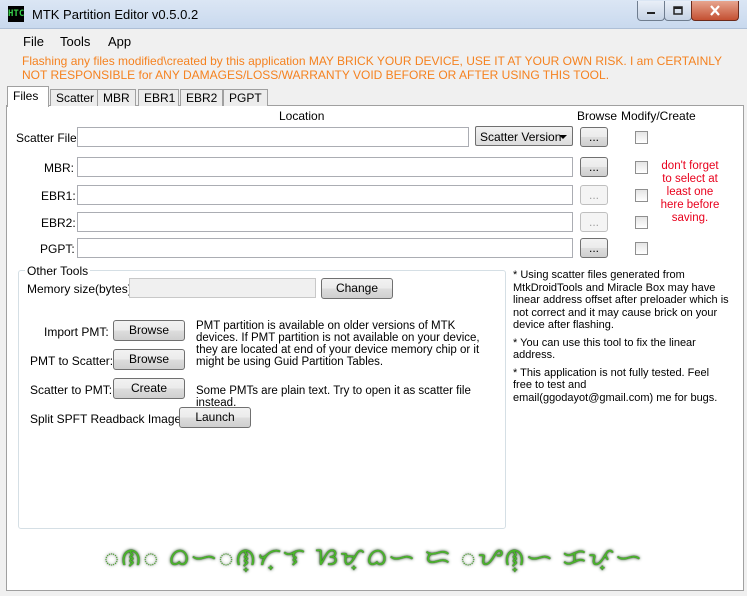 The height and width of the screenshot is (596, 747). What do you see at coordinates (373, 557) in the screenshot?
I see `baybayin-banner: ᜀᜈᜀ ᜊᜑᜀᜈ᜔ᜆ᜔ᜎ ᜐᜋ᜔ᜊᜑ ᜇ ᜀᜌᜈ᜔ᜑ ᜃᜉ᜔ᜑ` at bounding box center [373, 557].